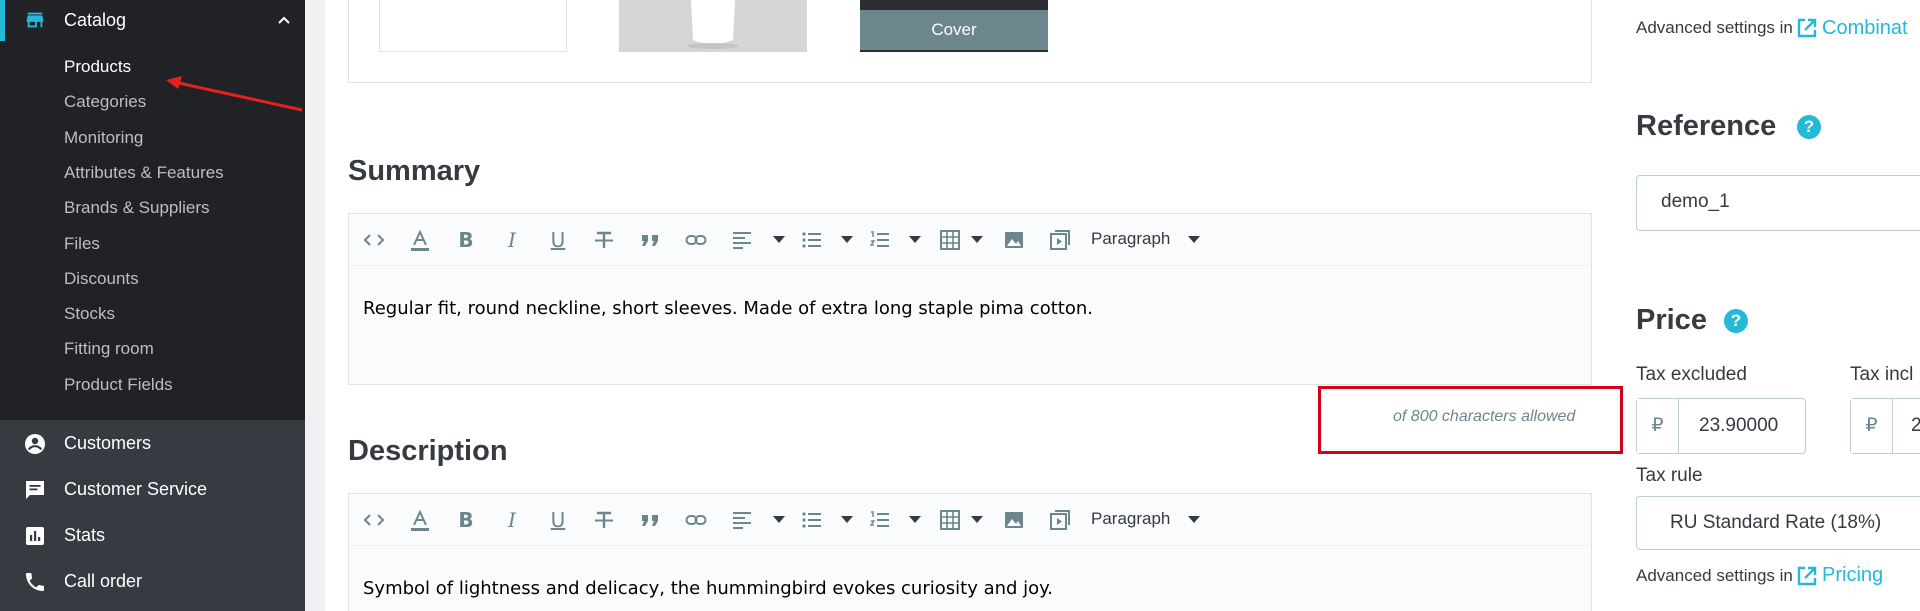  Describe the element at coordinates (35, 582) in the screenshot. I see `phone-icon` at that location.